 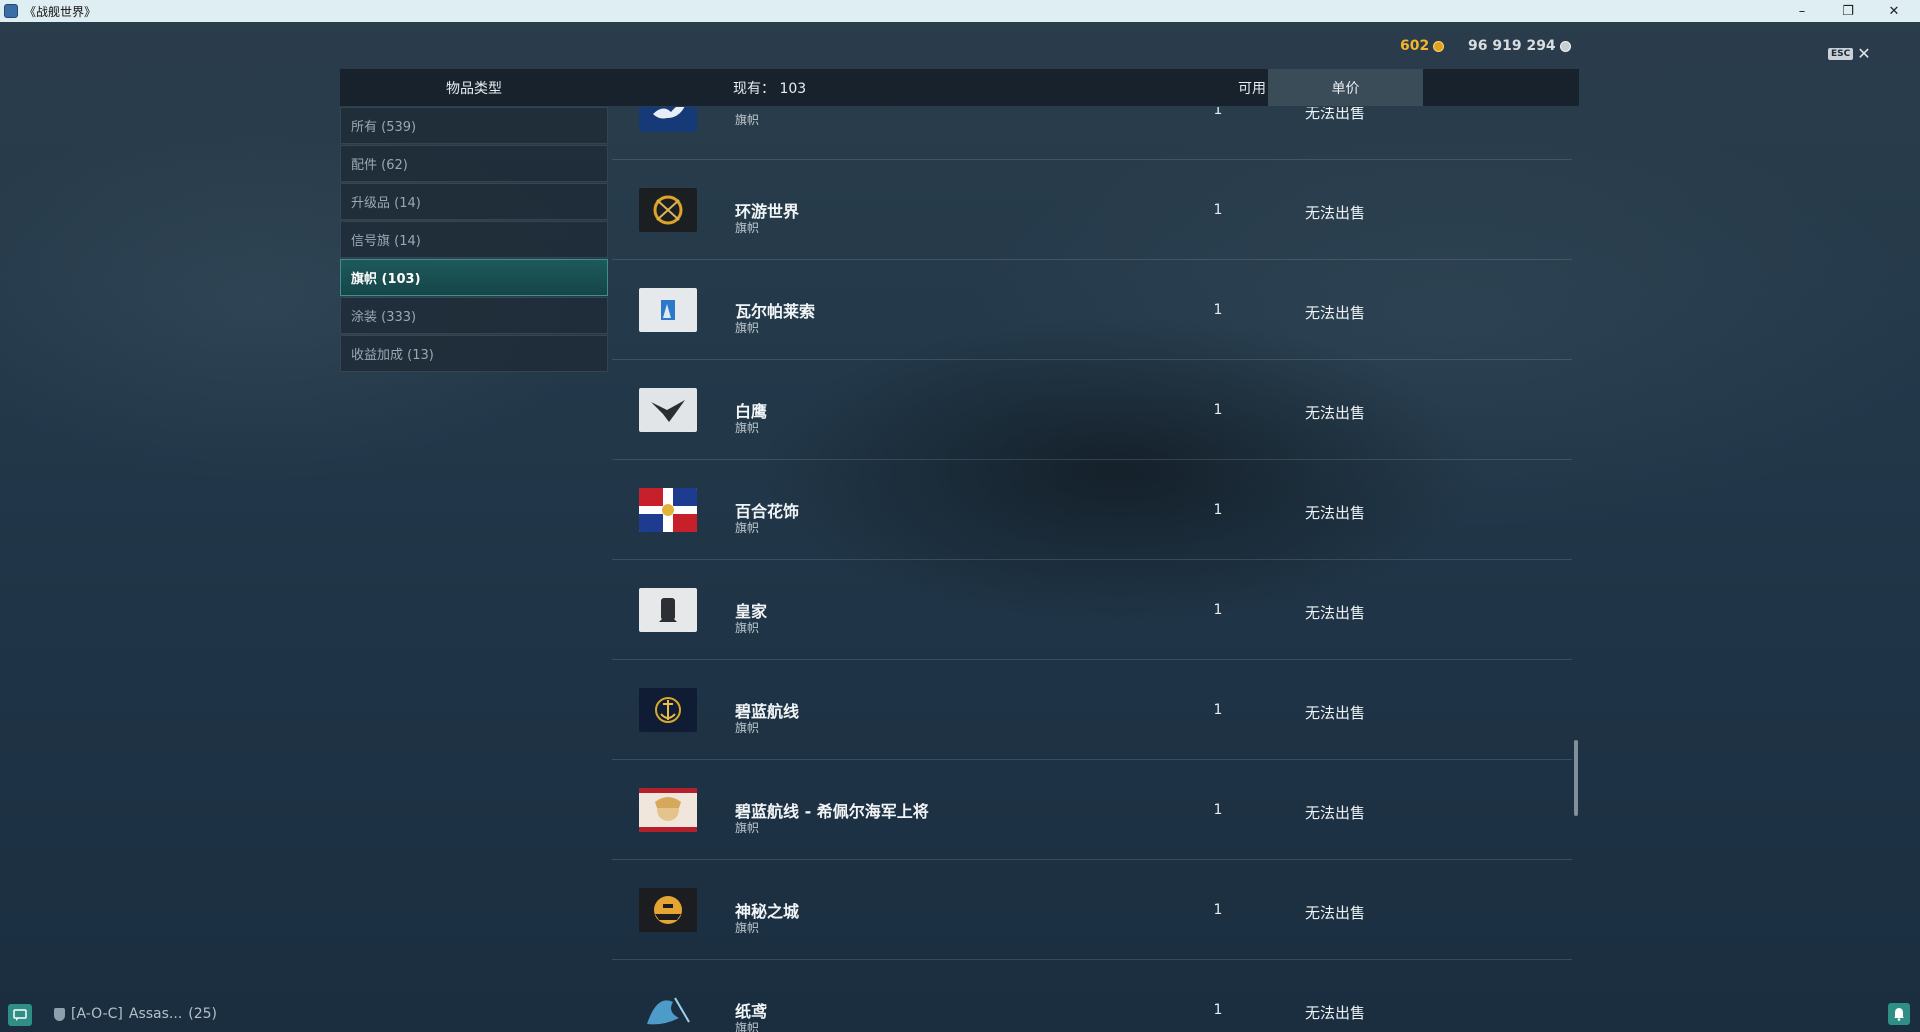 I want to click on item-name: 碧蓝航线 - 希佩尔海军上将, so click(x=832, y=811).